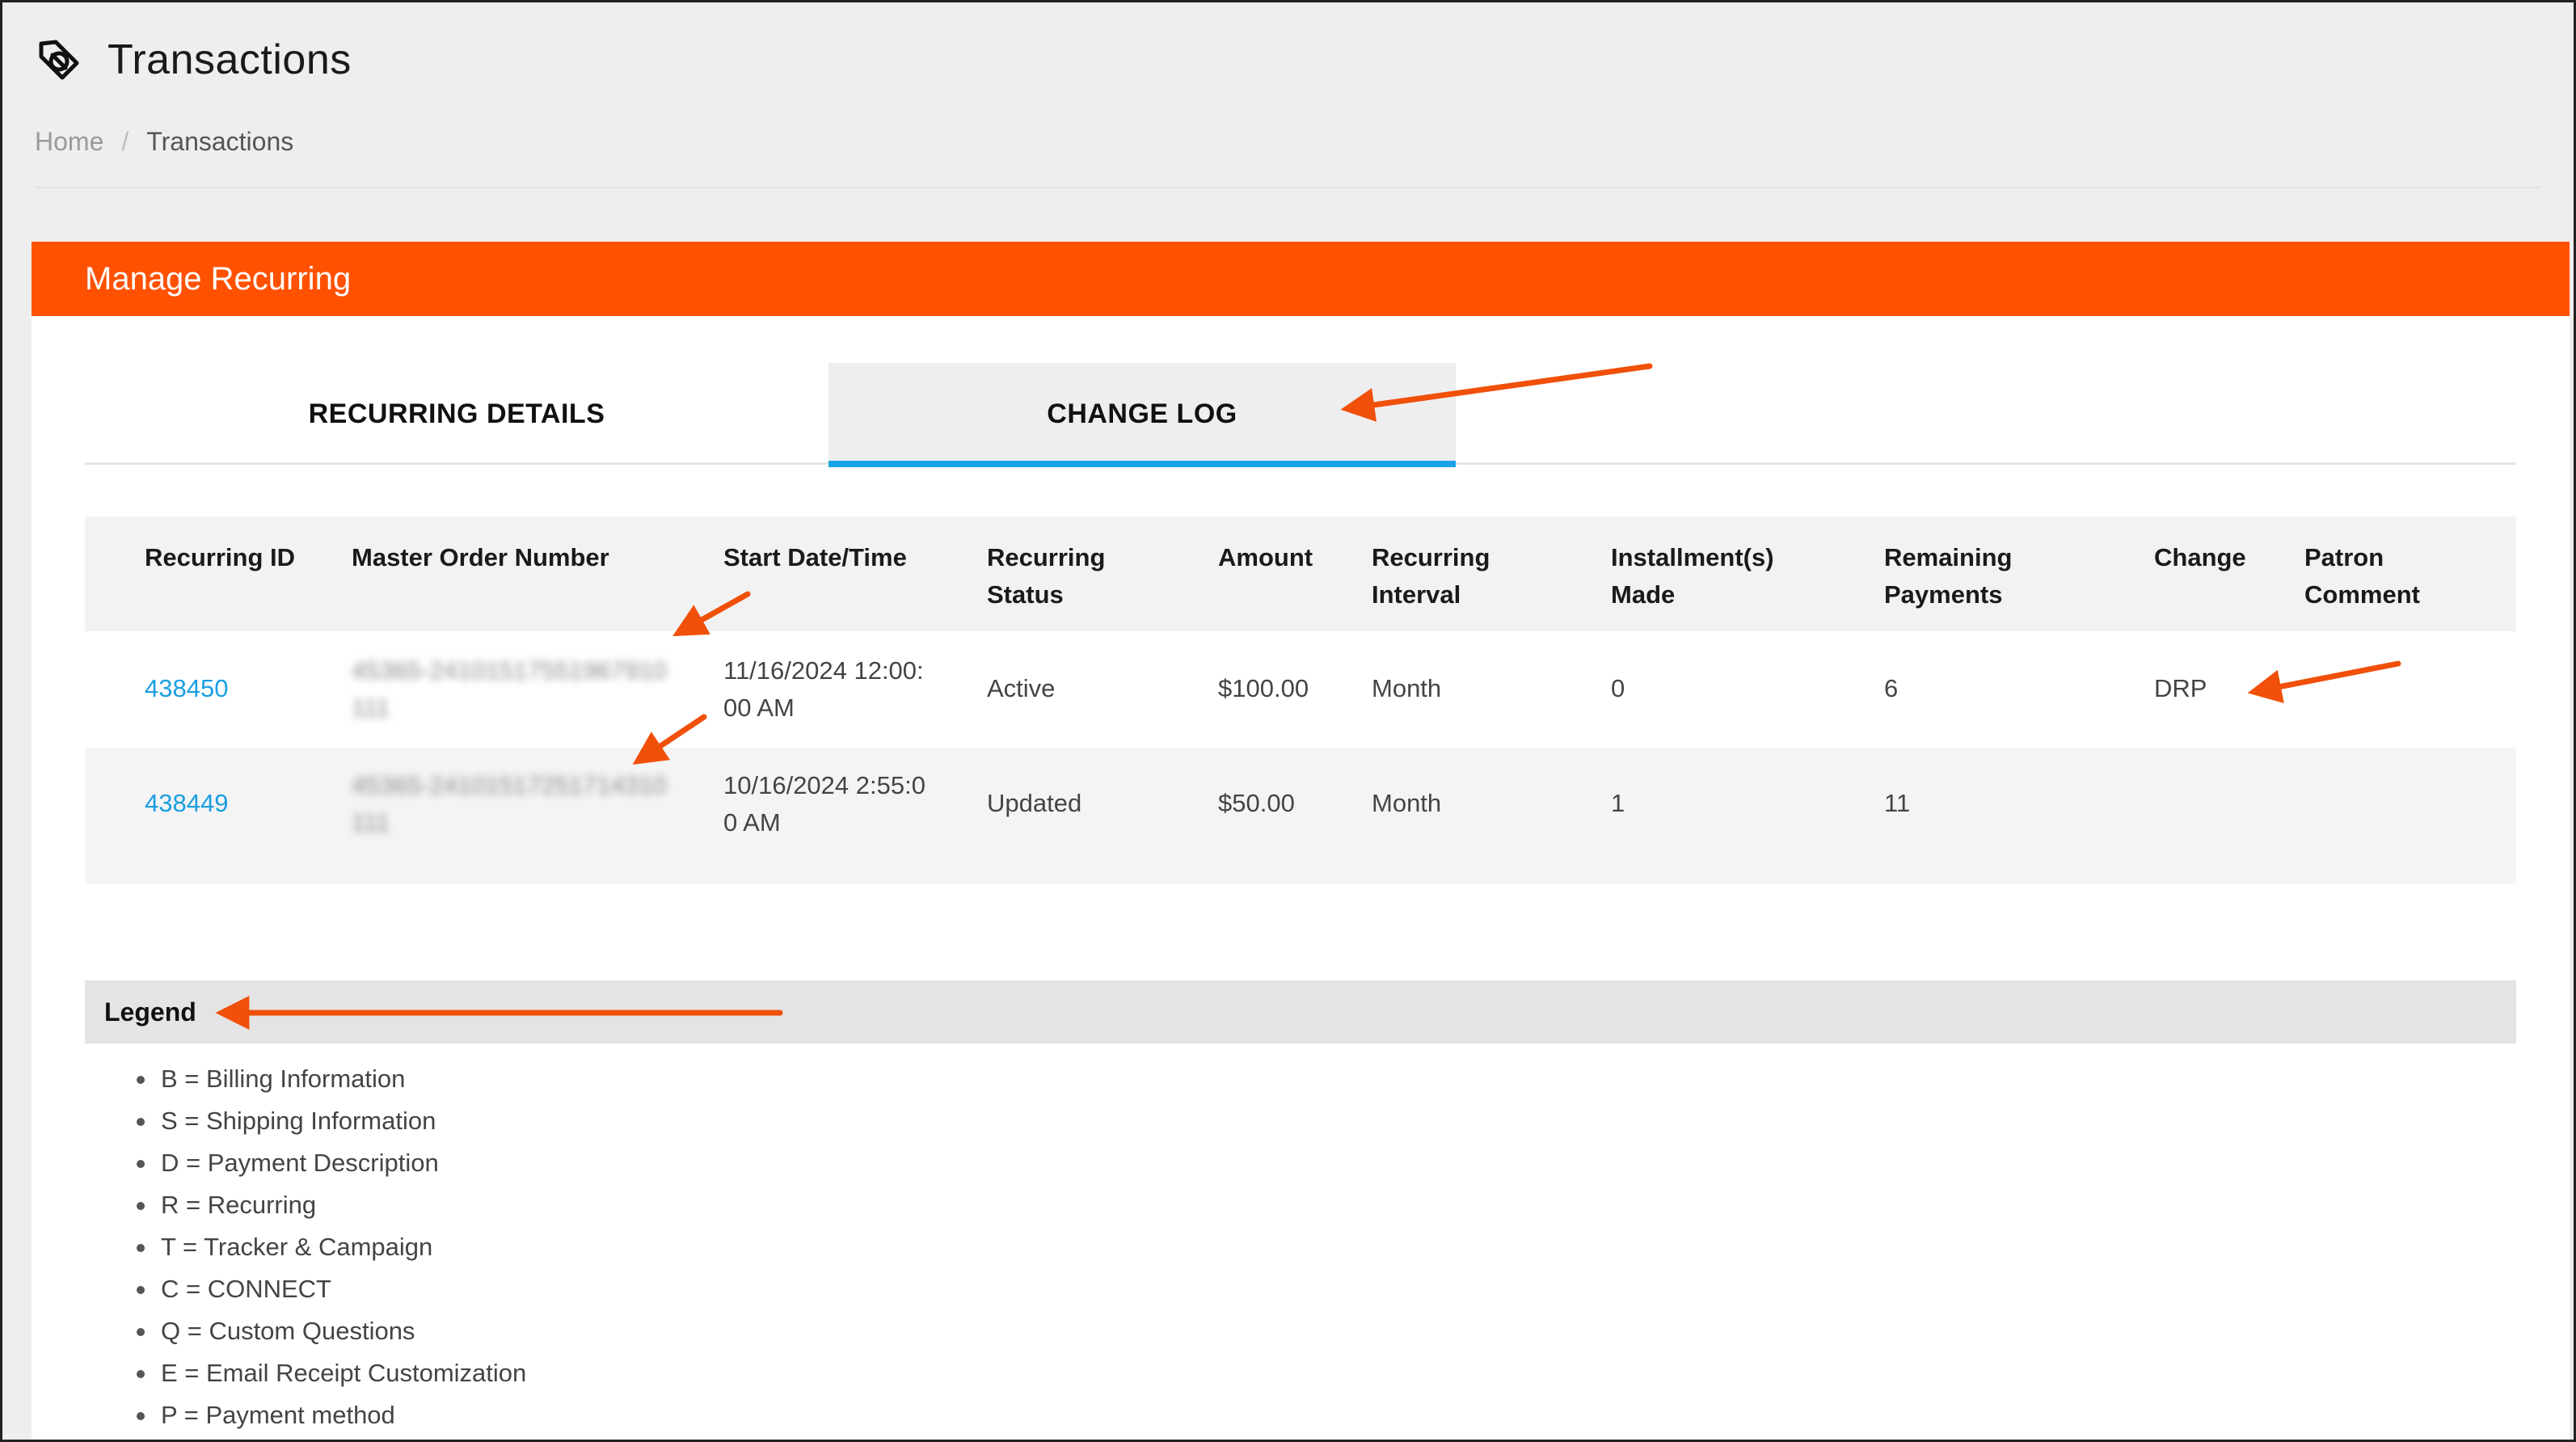  What do you see at coordinates (480, 557) in the screenshot?
I see `col-master-order-number: Master Order Number` at bounding box center [480, 557].